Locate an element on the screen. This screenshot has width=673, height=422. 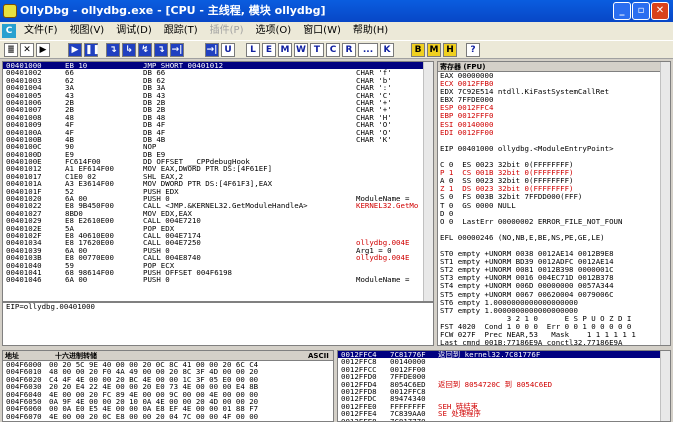
executable-modules-button: E is located at coordinates (269, 50).